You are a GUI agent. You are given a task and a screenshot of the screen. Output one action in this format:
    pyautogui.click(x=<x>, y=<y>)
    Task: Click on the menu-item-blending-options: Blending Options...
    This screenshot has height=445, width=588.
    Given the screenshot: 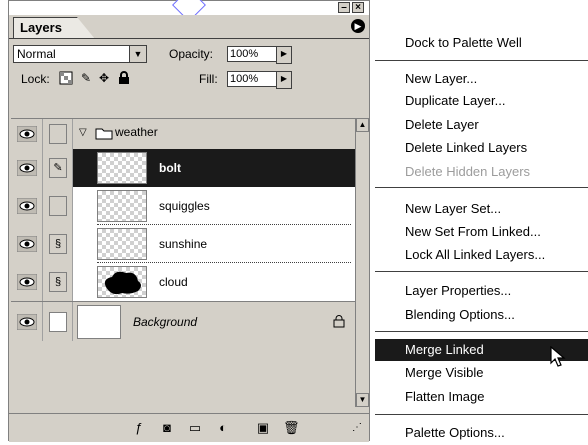 What is the action you would take?
    pyautogui.click(x=481, y=315)
    